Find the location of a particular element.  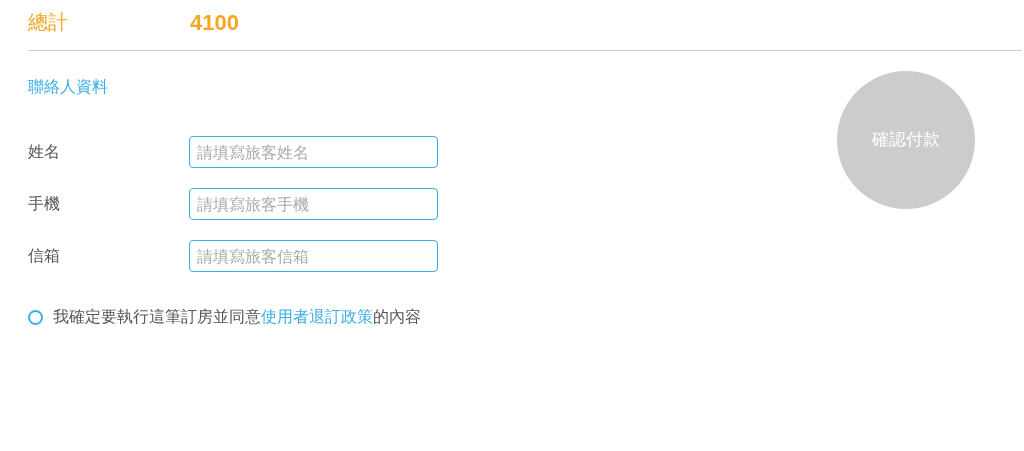

policy-link: 使用者退訂政策 is located at coordinates (317, 316).